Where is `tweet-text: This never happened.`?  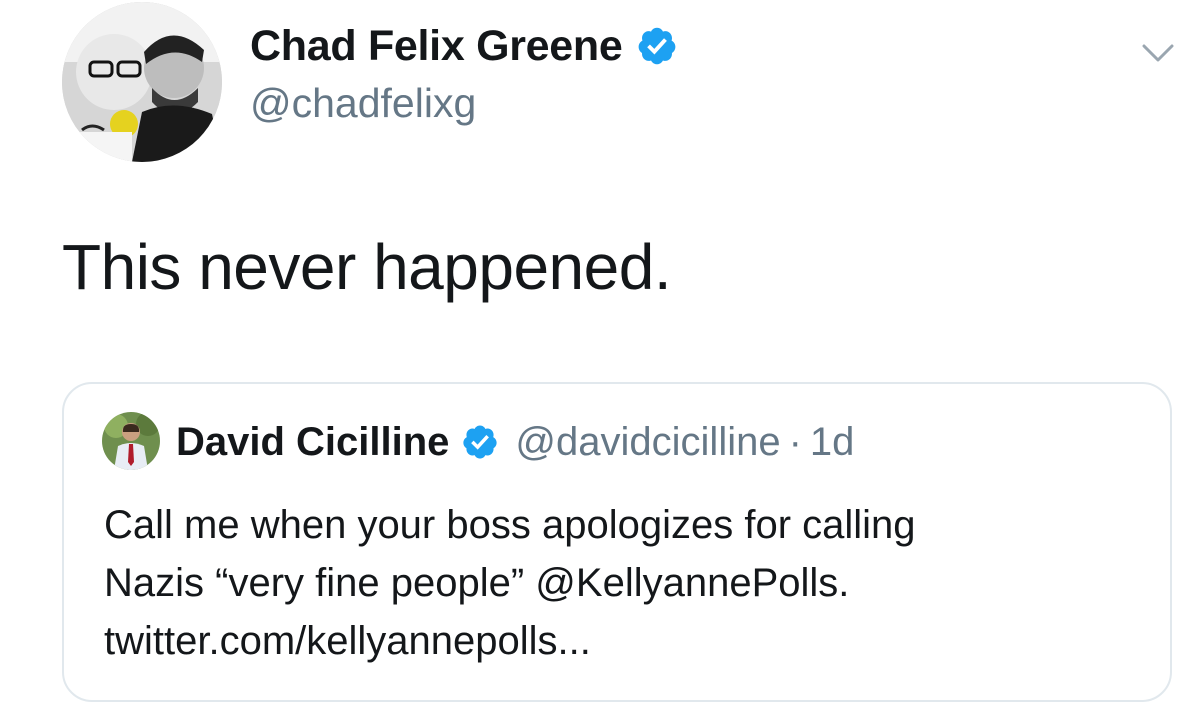
tweet-text: This never happened. is located at coordinates (367, 267).